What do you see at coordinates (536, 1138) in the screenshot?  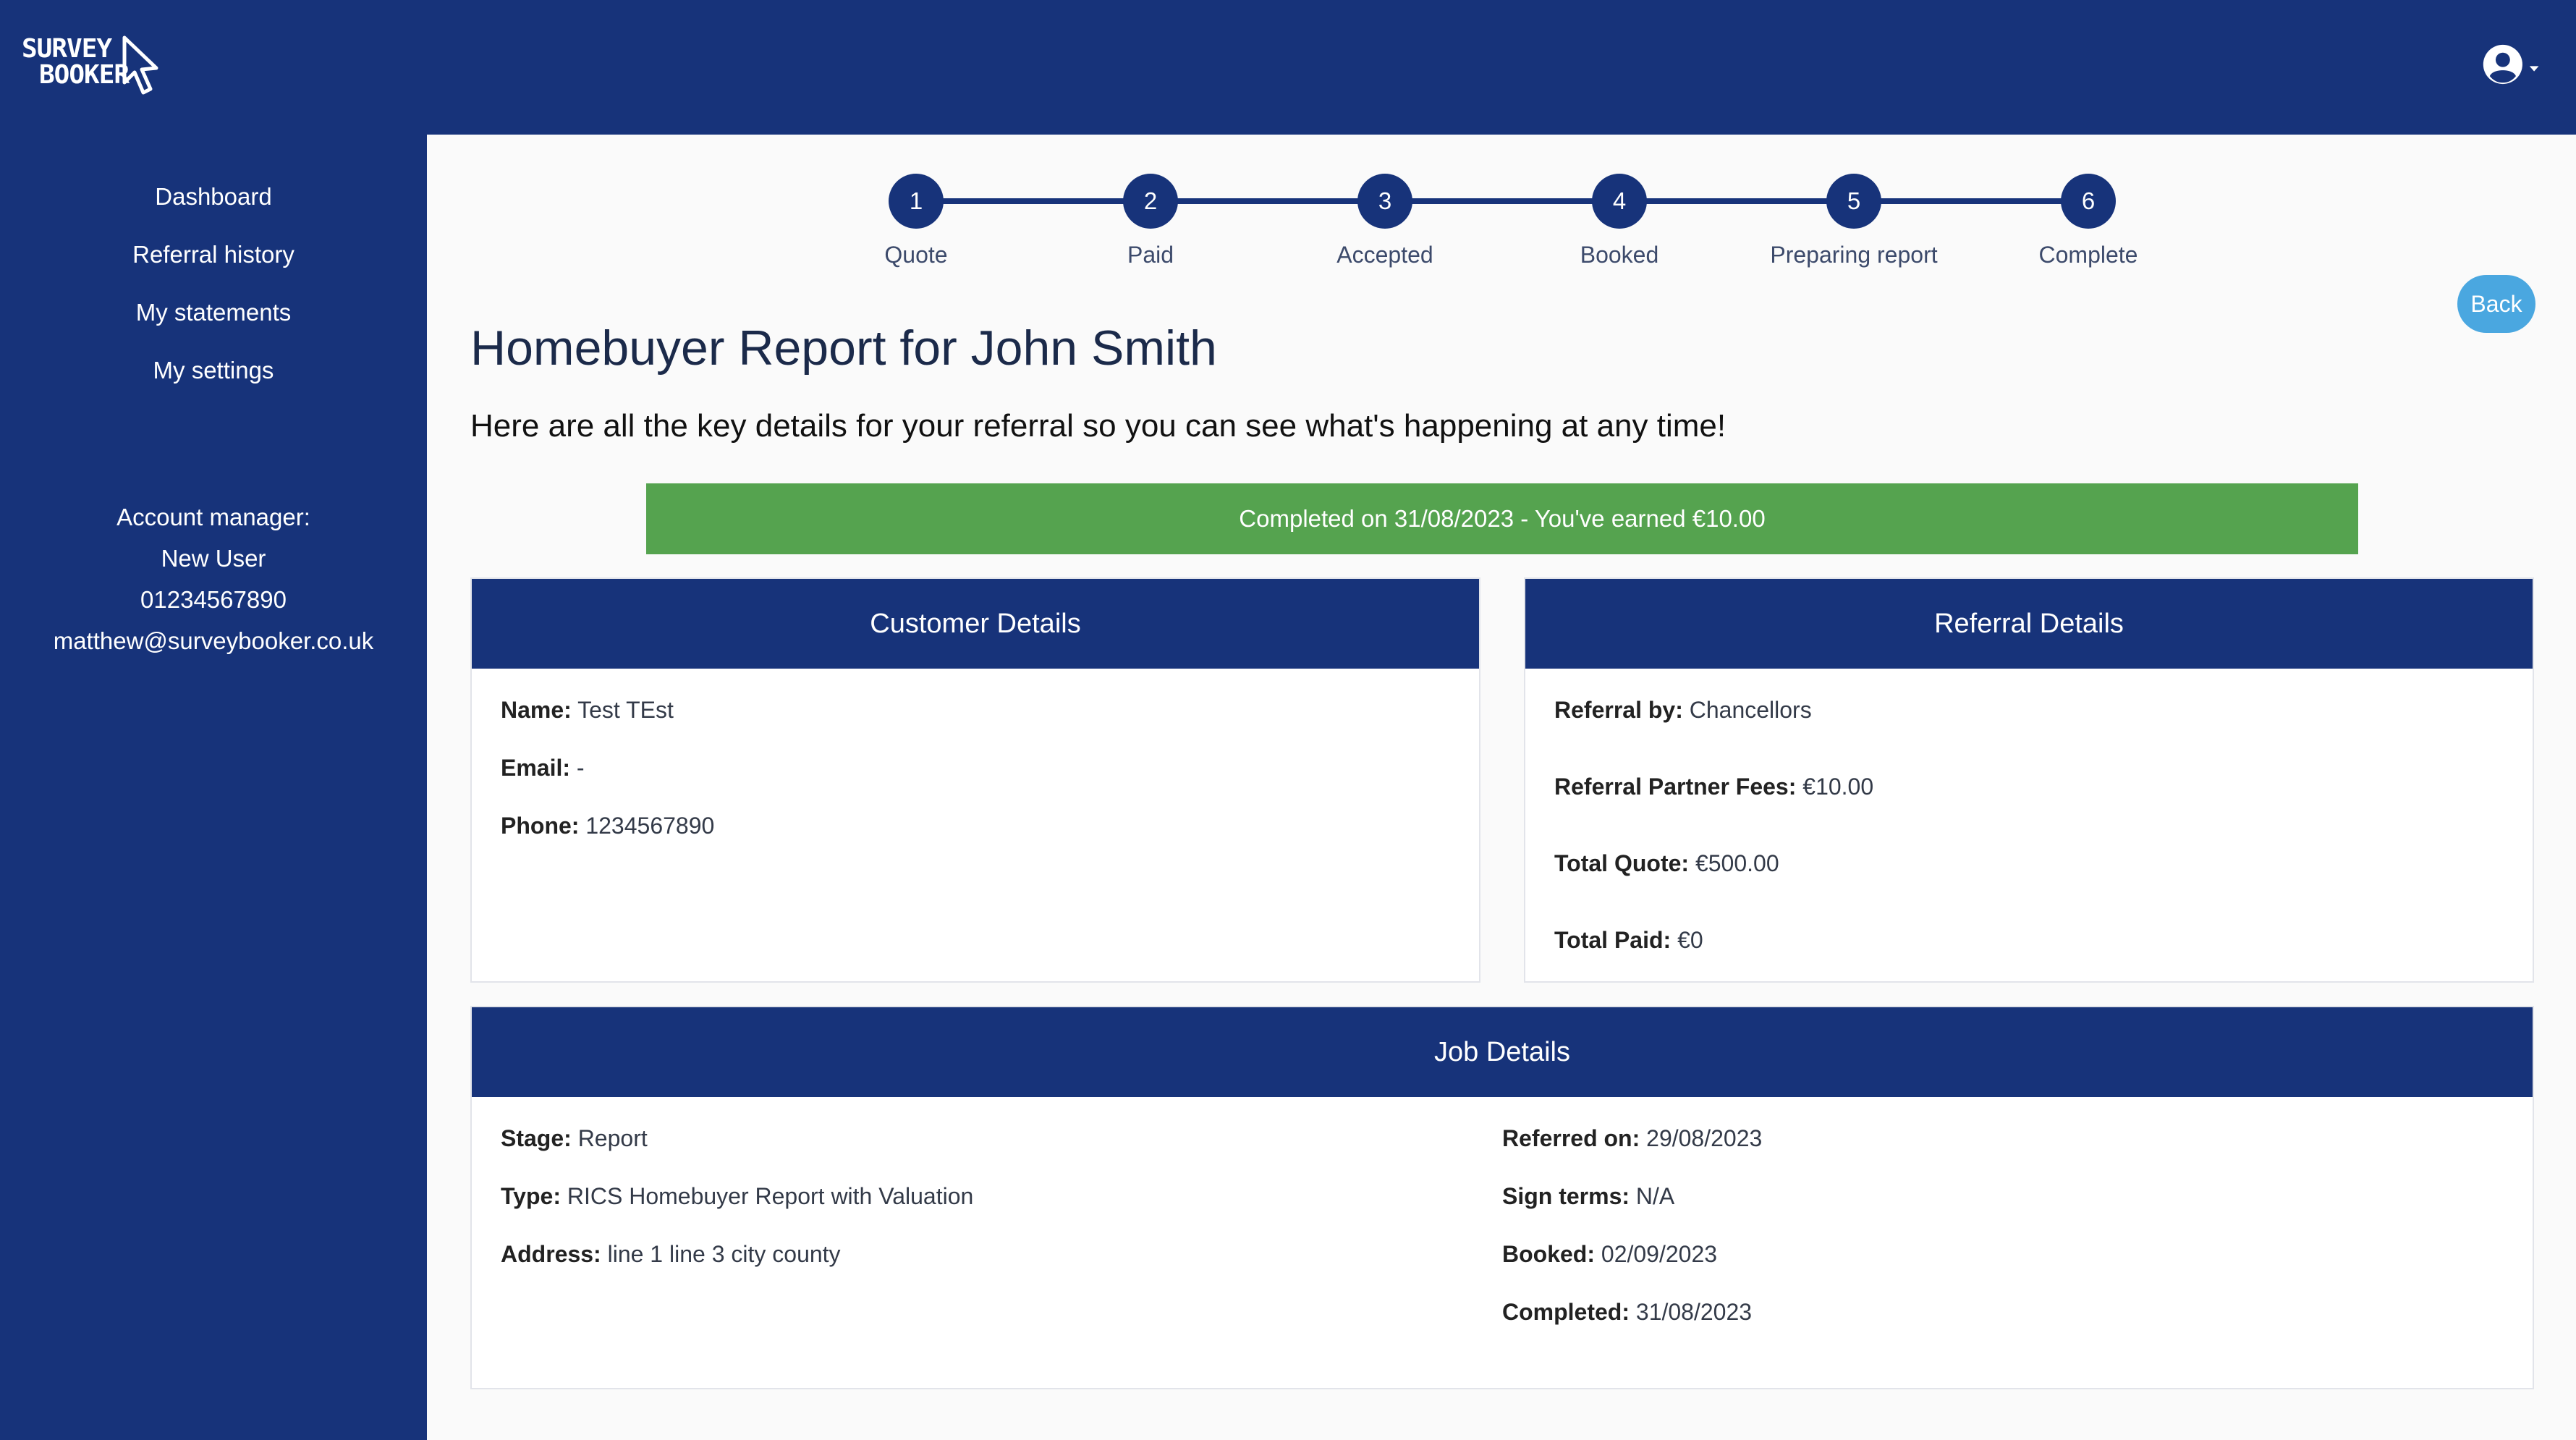 I see `field-label: Stage:` at bounding box center [536, 1138].